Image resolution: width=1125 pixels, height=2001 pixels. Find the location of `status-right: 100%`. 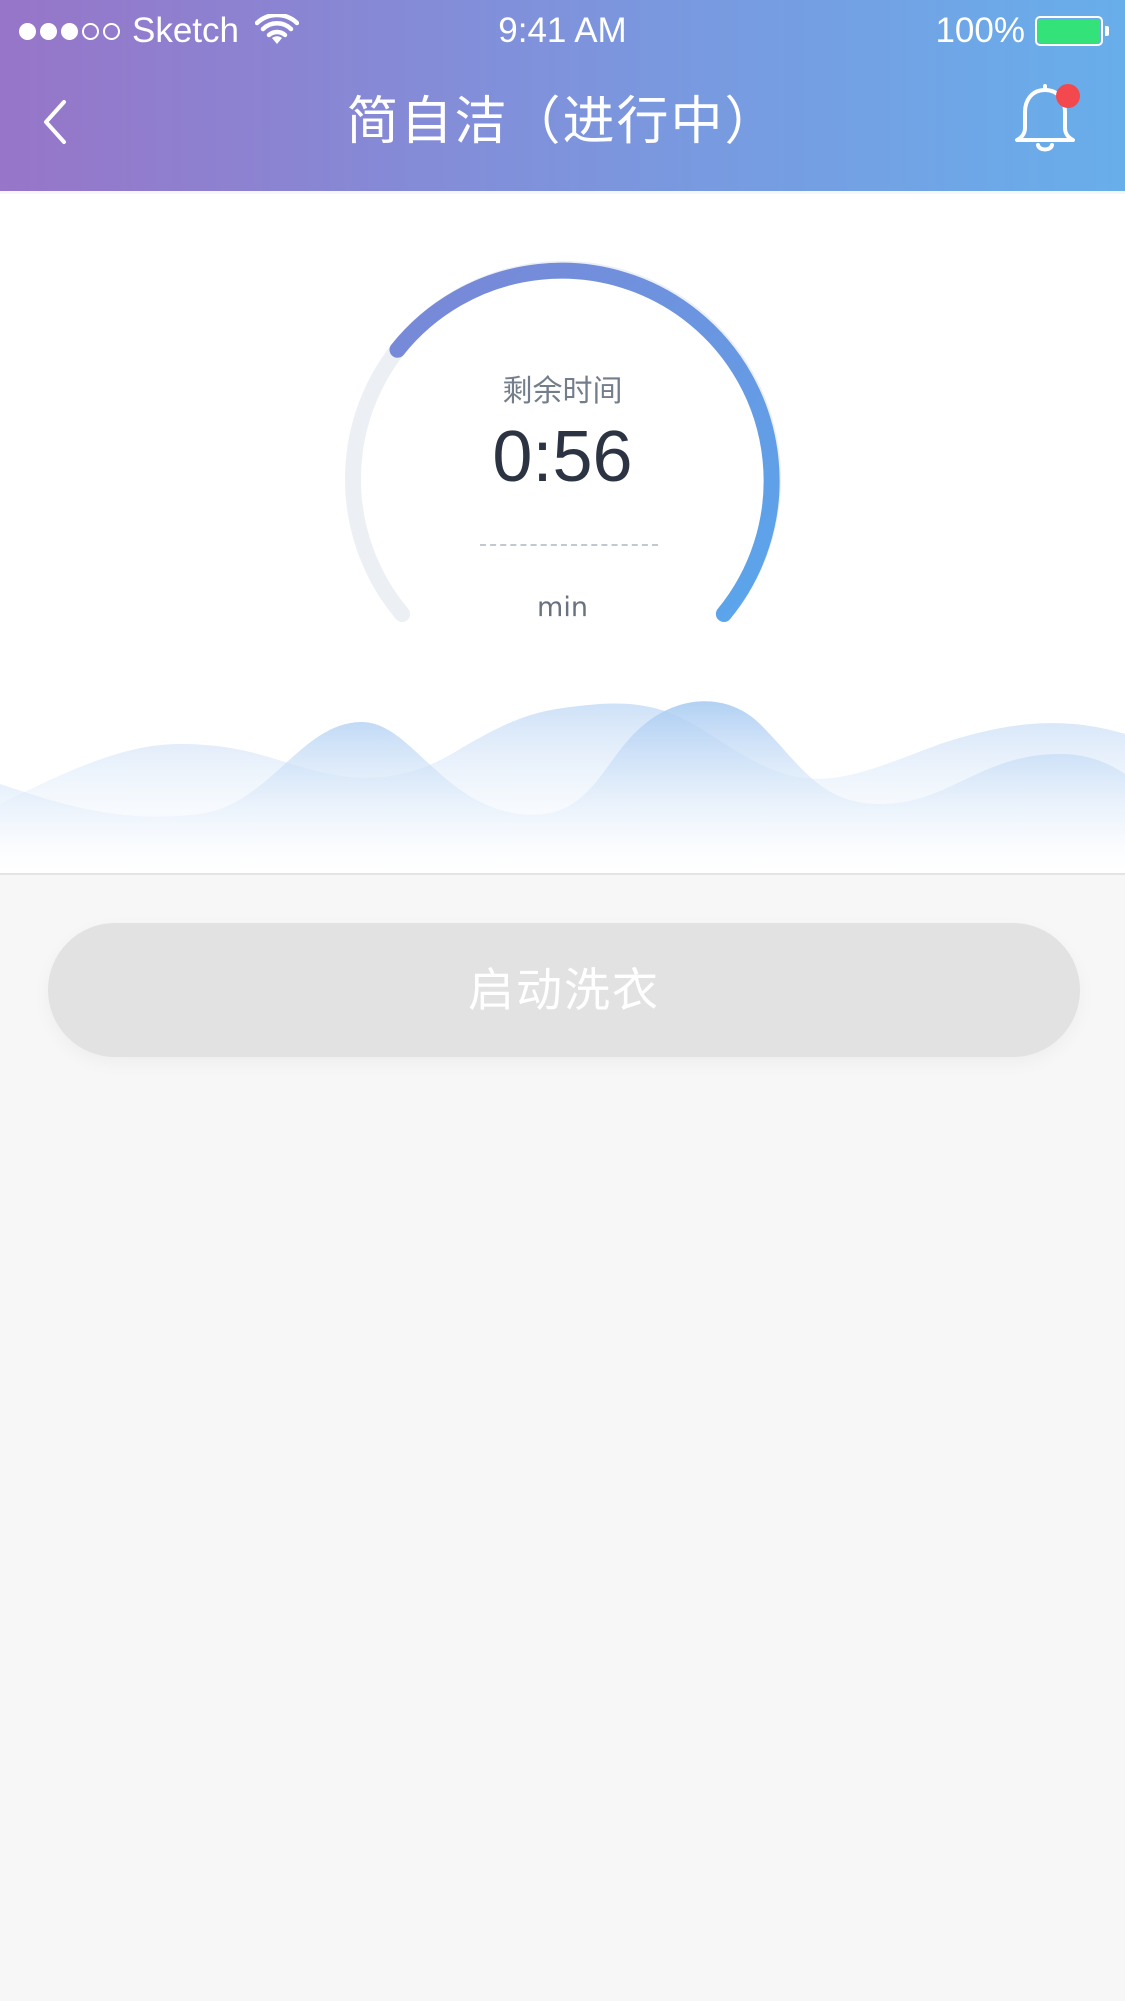

status-right: 100% is located at coordinates (1022, 31).